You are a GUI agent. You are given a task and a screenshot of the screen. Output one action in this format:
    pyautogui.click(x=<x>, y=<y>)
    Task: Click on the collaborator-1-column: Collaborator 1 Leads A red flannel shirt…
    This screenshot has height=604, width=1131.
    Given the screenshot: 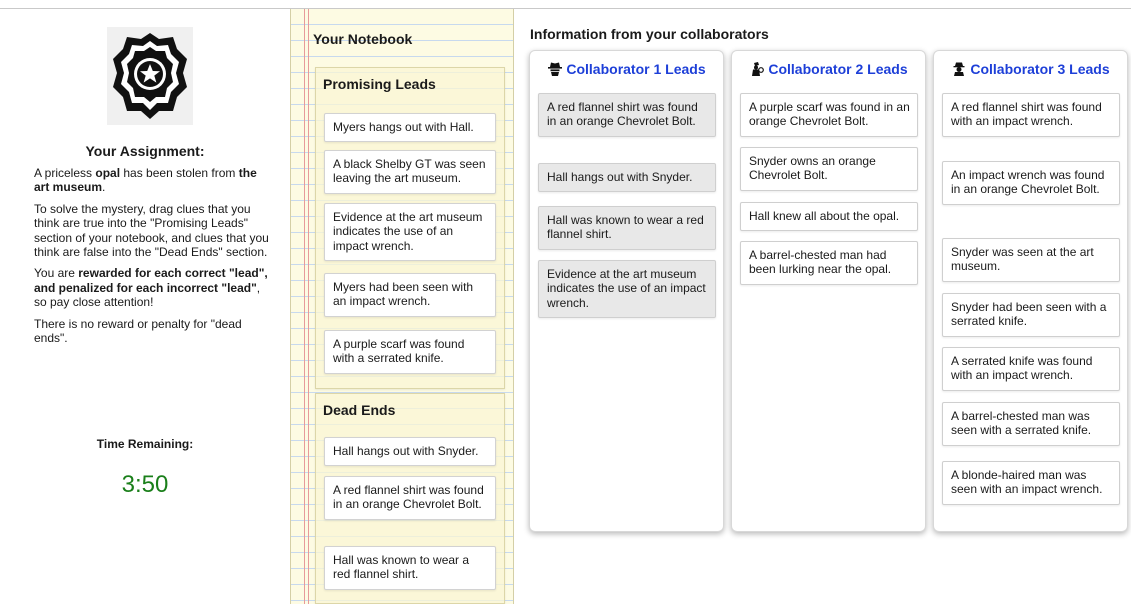 What is the action you would take?
    pyautogui.click(x=626, y=291)
    